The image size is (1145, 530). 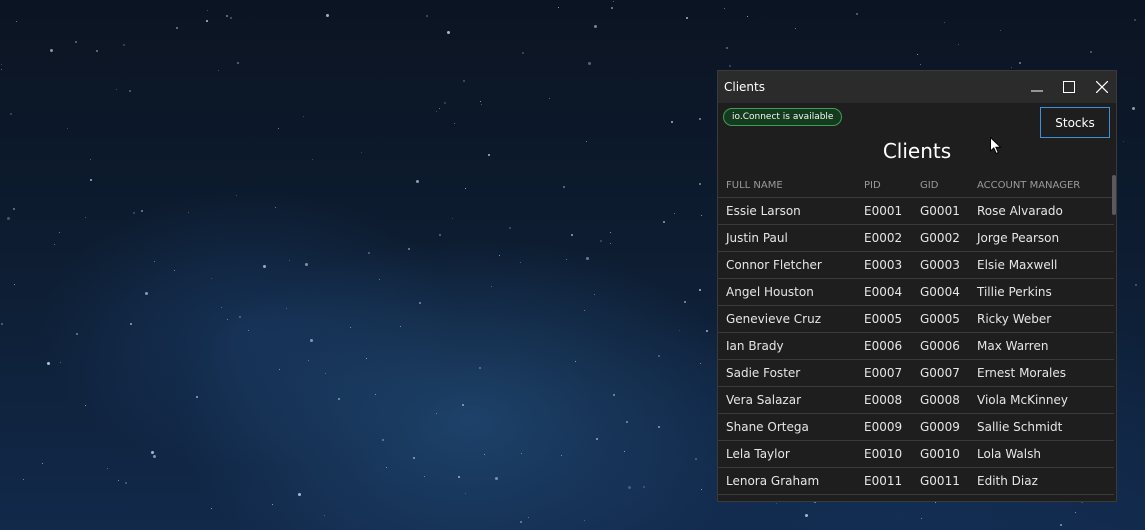 What do you see at coordinates (916, 481) in the screenshot?
I see `table-row: Lenora Graham E0011 G0011 Edith Diaz` at bounding box center [916, 481].